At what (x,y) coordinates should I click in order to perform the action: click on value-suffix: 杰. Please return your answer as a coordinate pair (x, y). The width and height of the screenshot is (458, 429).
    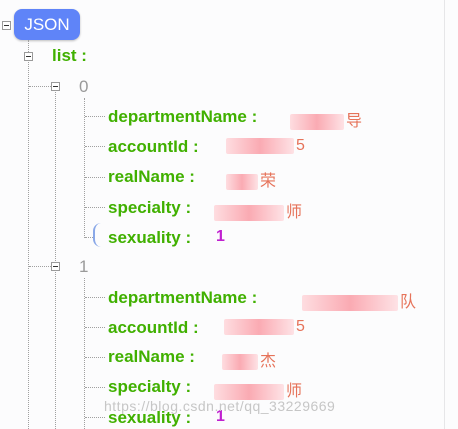
    Looking at the image, I should click on (268, 361).